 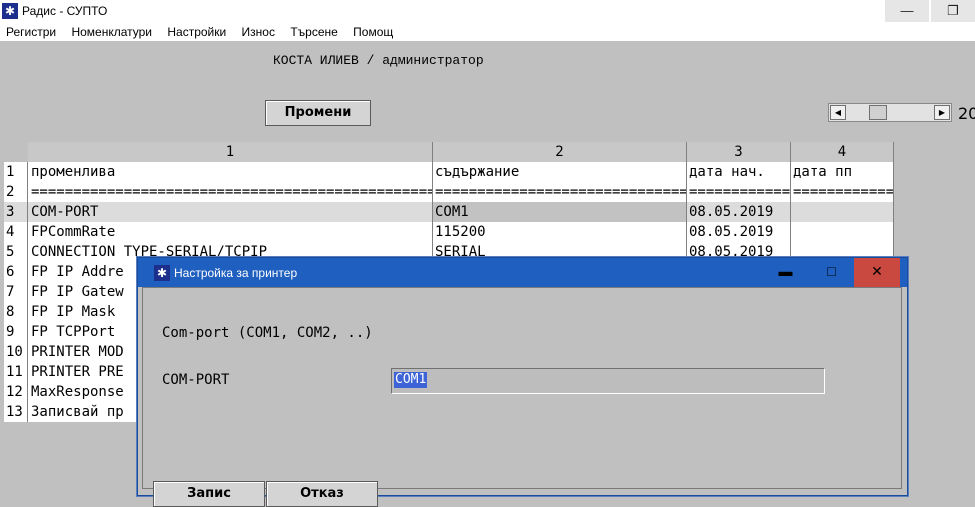 I want to click on restore-button: ❐, so click(x=953, y=11).